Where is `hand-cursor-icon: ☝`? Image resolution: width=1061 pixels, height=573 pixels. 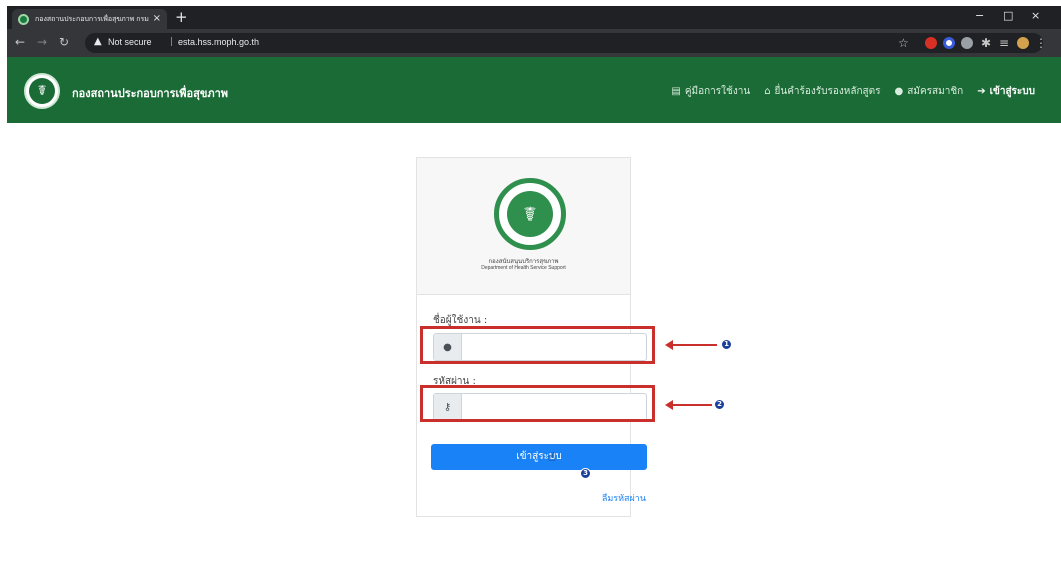
hand-cursor-icon: ☝ is located at coordinates (552, 457).